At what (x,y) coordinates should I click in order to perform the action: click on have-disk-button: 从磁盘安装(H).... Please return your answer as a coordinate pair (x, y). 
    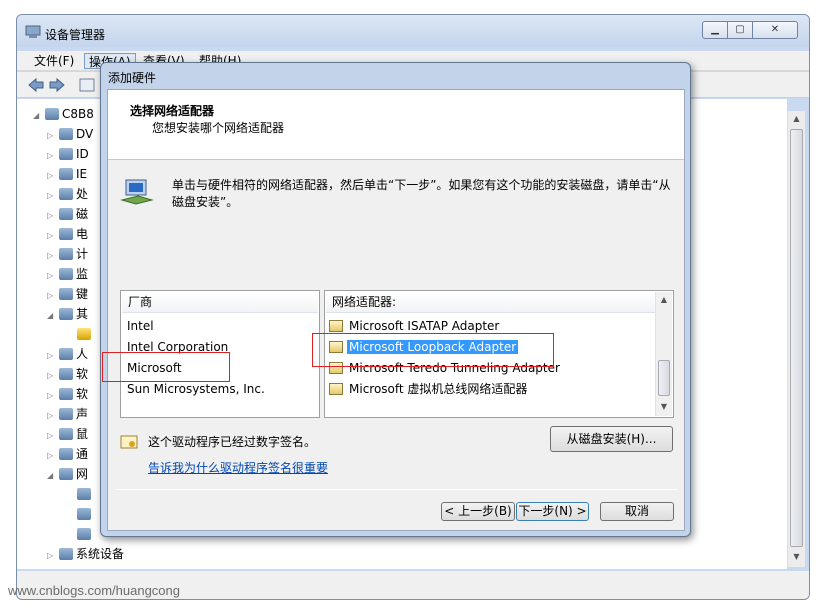
    Looking at the image, I should click on (611, 439).